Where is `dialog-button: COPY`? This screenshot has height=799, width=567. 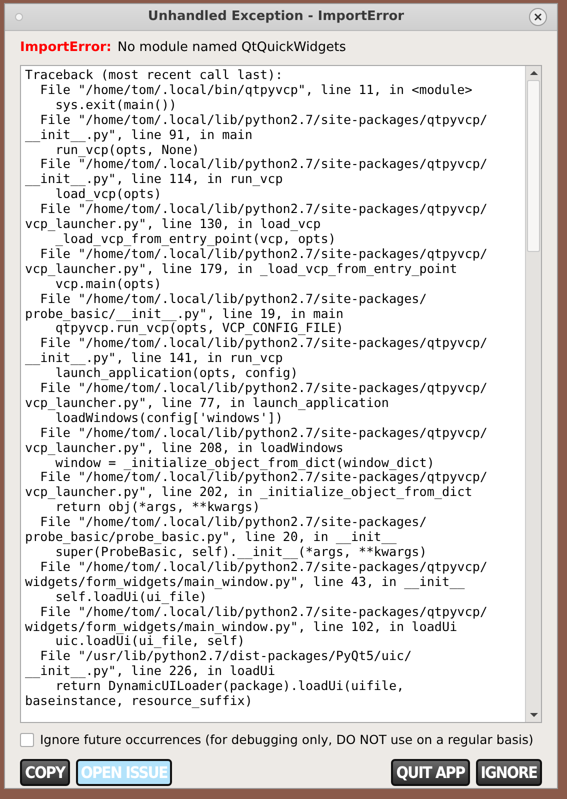 dialog-button: COPY is located at coordinates (45, 772).